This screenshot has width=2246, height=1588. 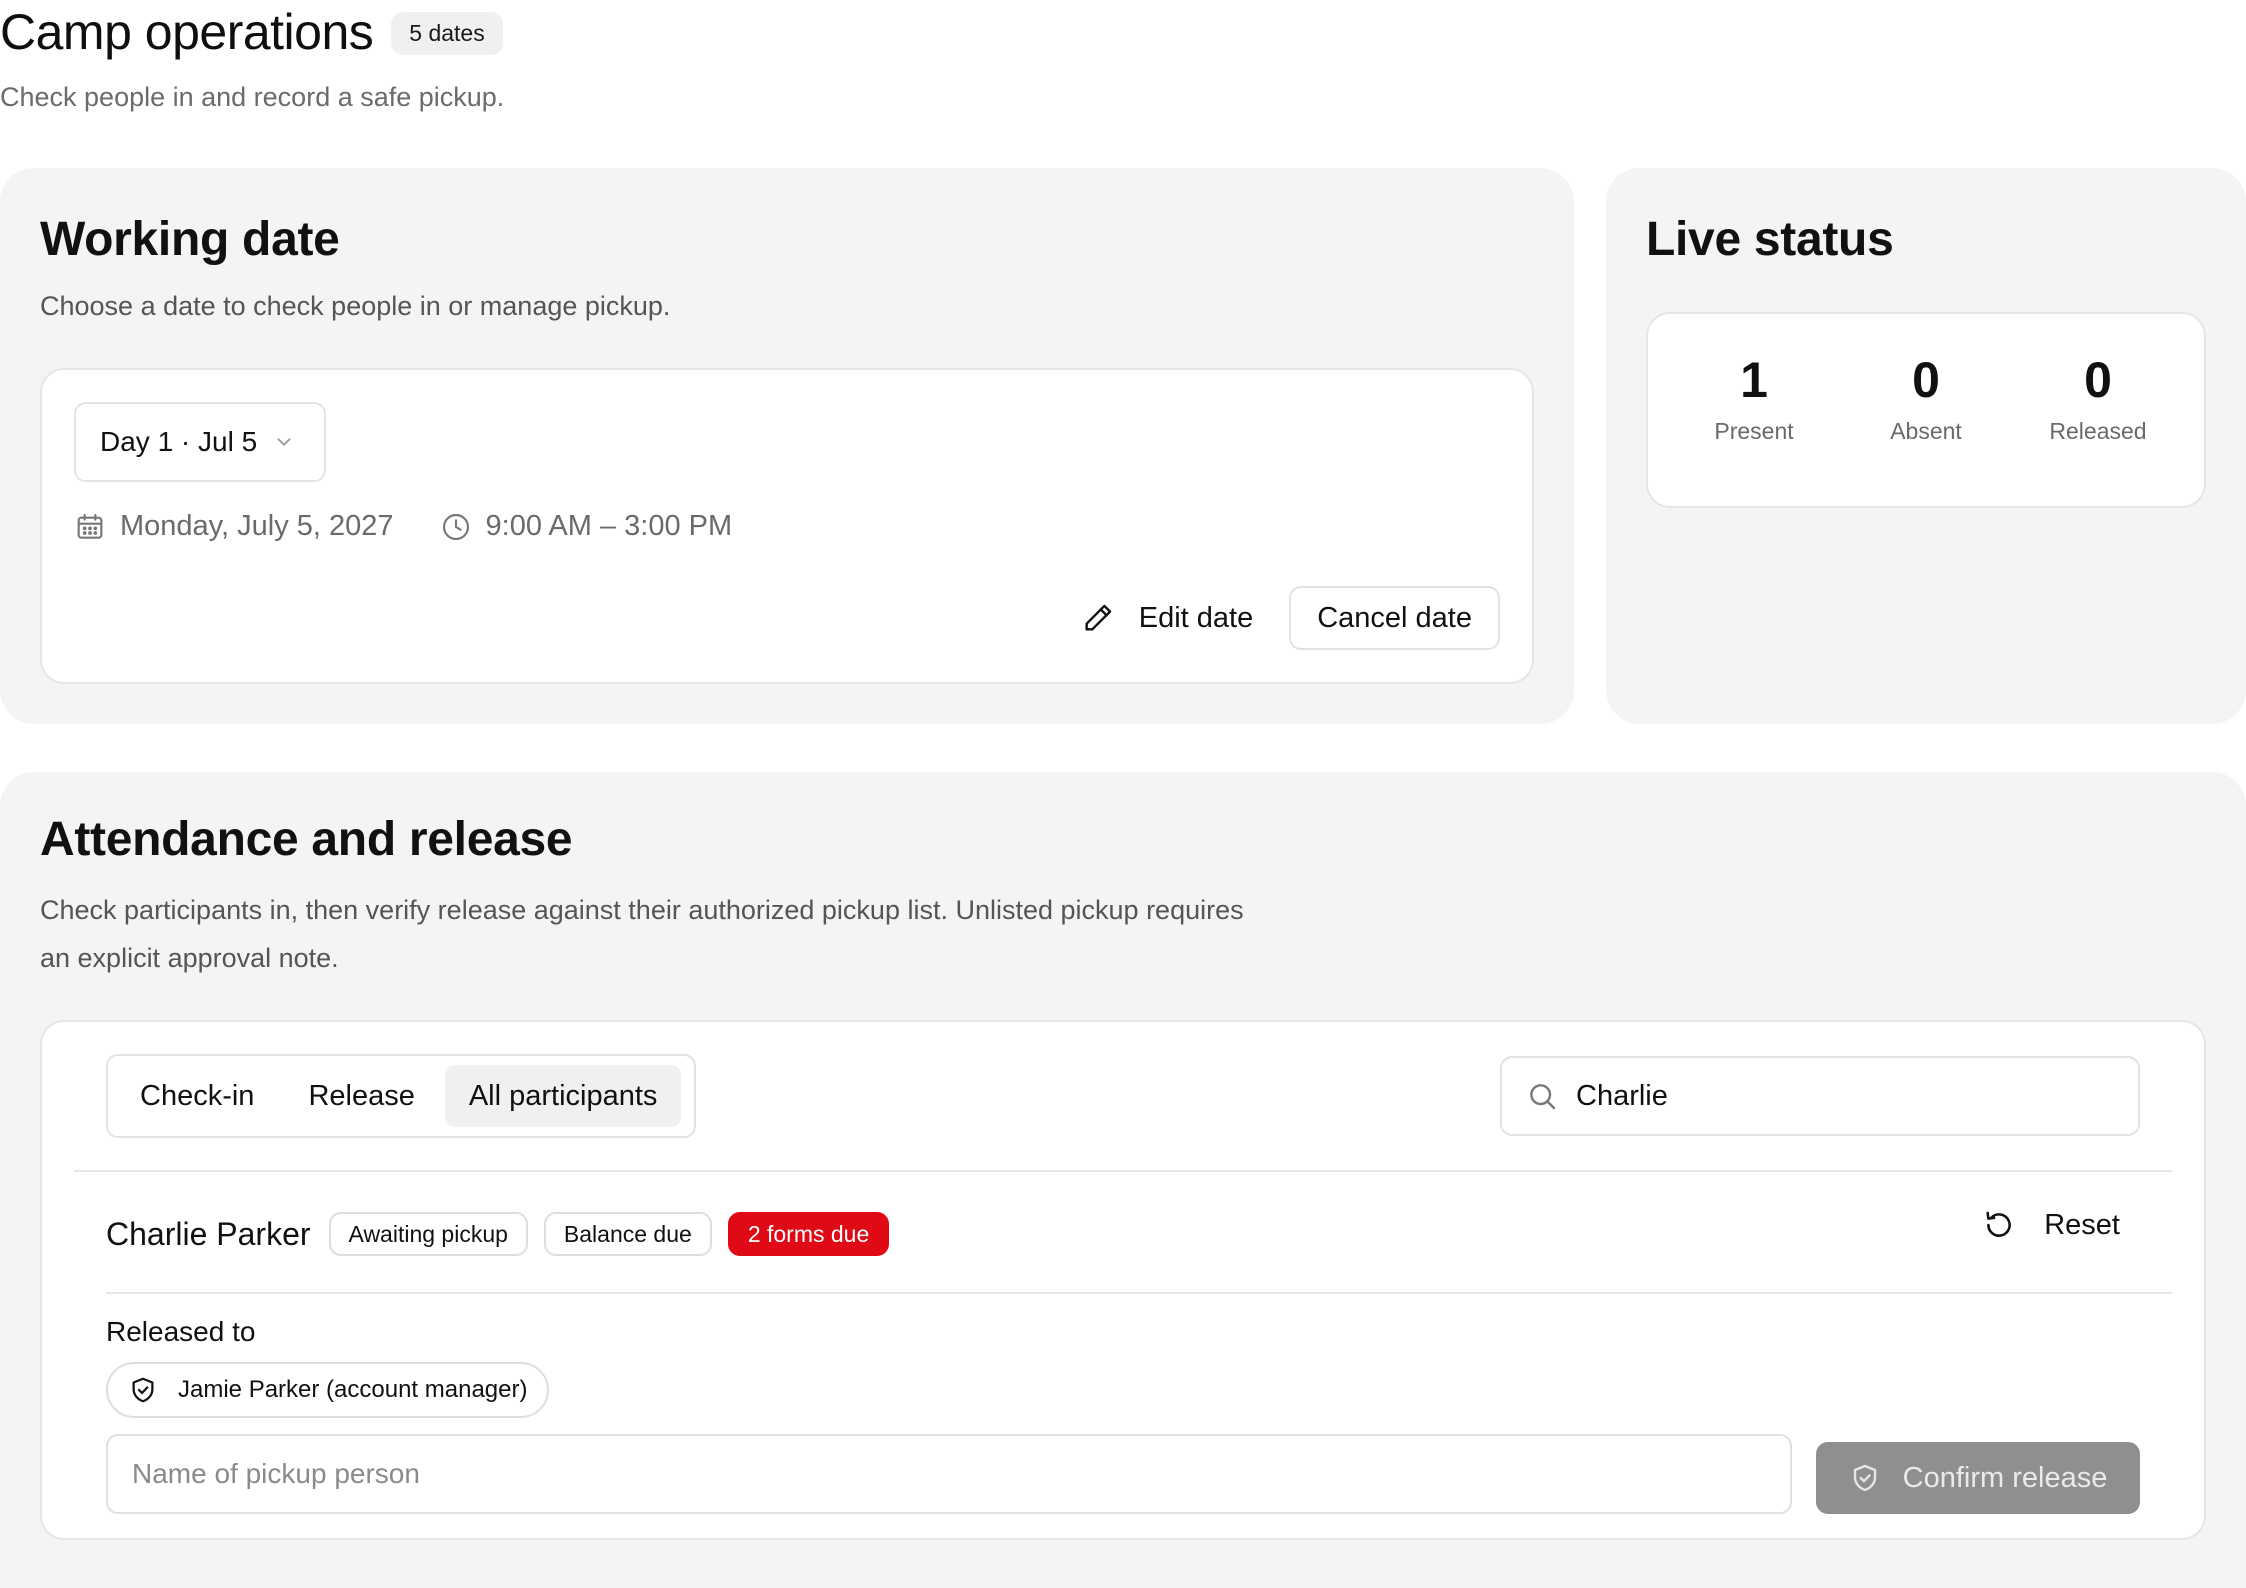 I want to click on date-actions: Edit date Cancel date, so click(x=1290, y=618).